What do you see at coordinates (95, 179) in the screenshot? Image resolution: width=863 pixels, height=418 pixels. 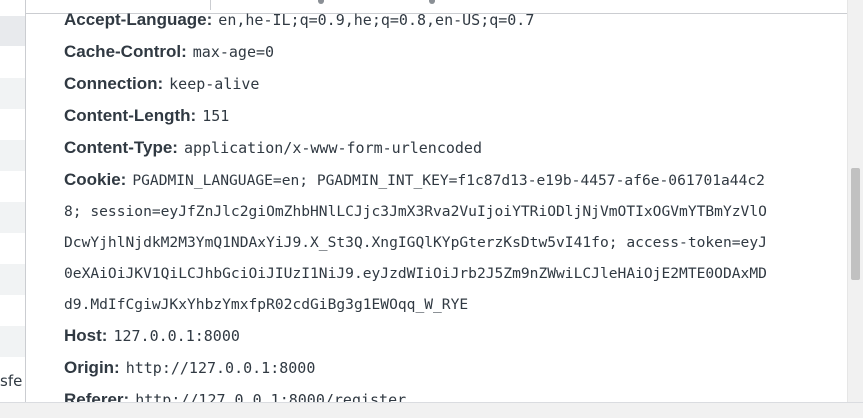 I see `cookie-header-name: Cookie:` at bounding box center [95, 179].